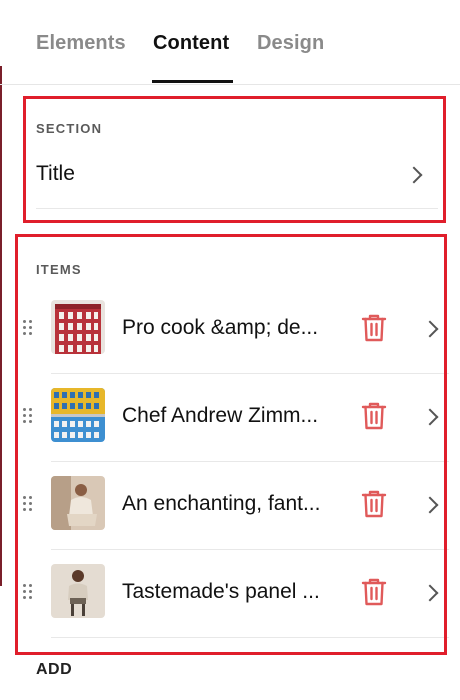  Describe the element at coordinates (69, 128) in the screenshot. I see `section-heading: SECTION` at that location.